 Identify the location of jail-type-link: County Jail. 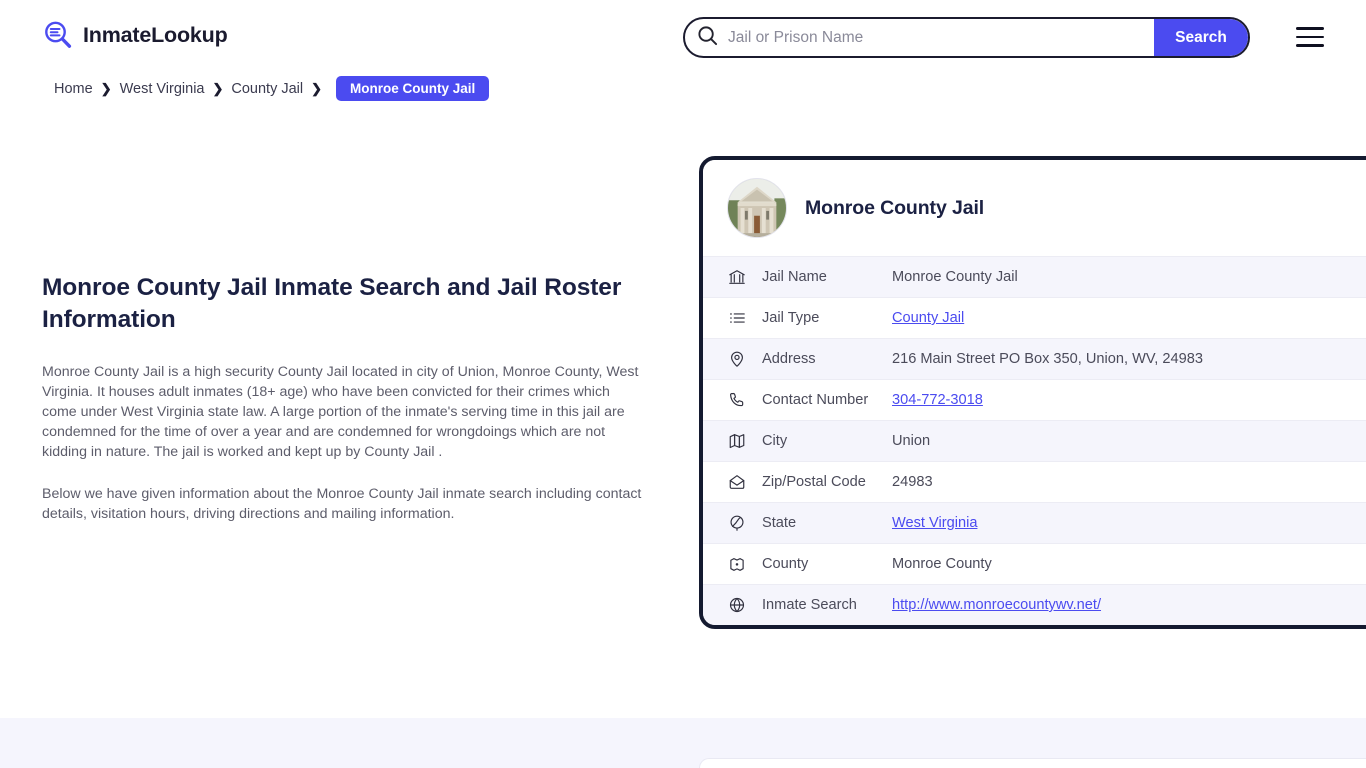
(928, 318).